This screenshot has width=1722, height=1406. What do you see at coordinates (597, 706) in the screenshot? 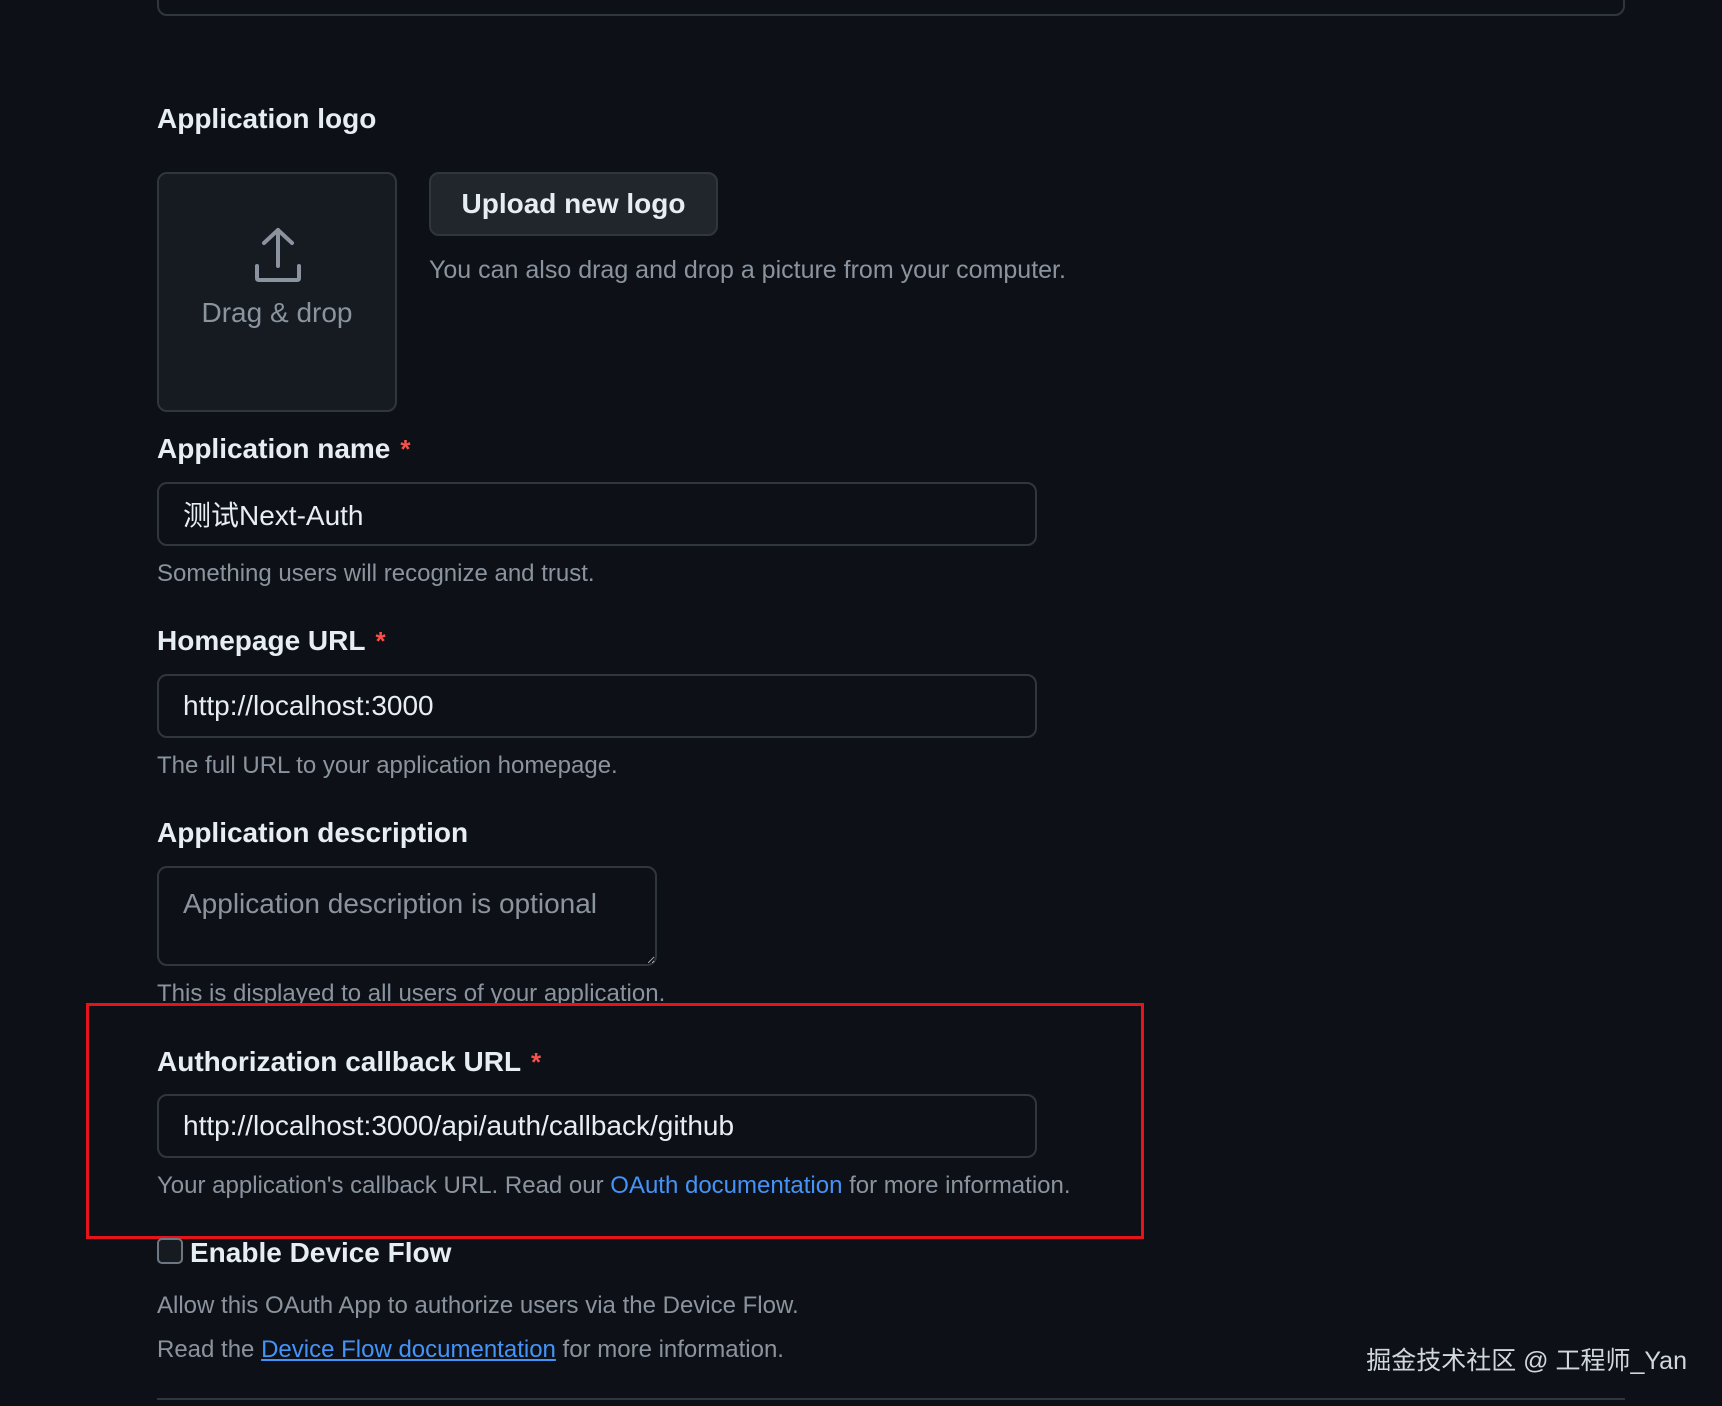
I see `homepage-url-input` at bounding box center [597, 706].